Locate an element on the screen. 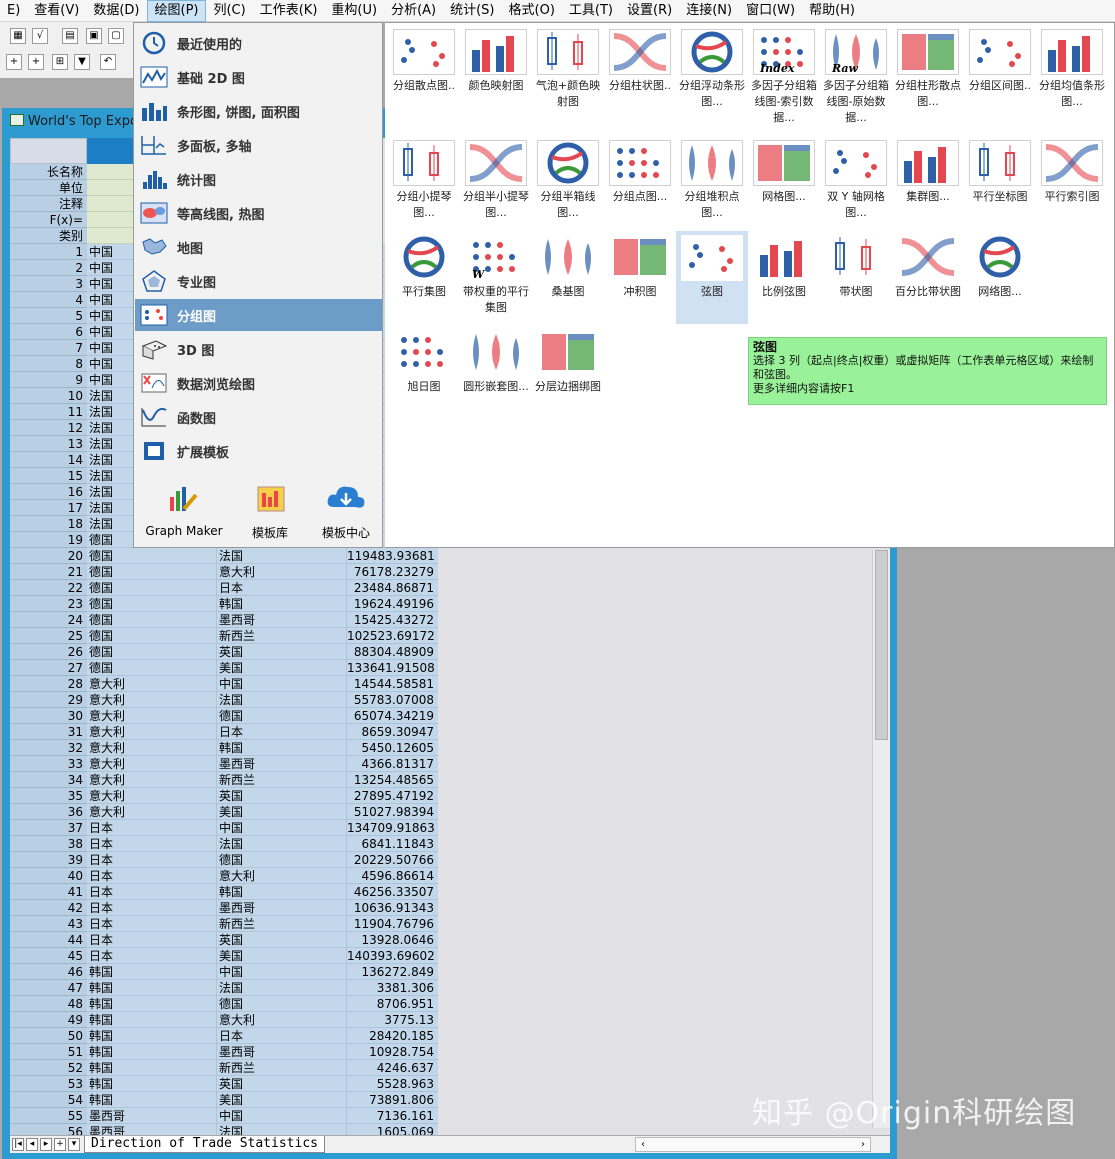 The height and width of the screenshot is (1159, 1115). table-cell: 4246.637 is located at coordinates (392, 1068).